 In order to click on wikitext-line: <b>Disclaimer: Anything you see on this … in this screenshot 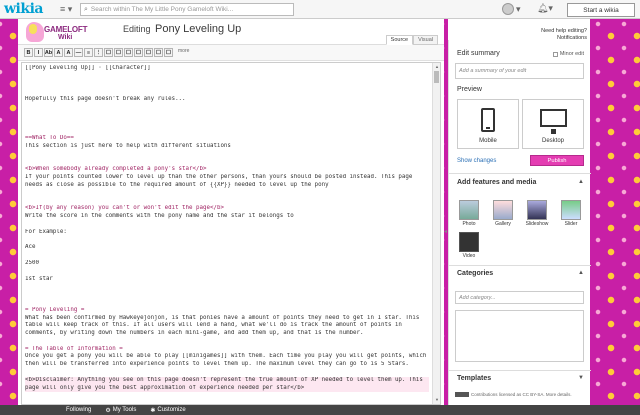, I will do `click(227, 380)`.